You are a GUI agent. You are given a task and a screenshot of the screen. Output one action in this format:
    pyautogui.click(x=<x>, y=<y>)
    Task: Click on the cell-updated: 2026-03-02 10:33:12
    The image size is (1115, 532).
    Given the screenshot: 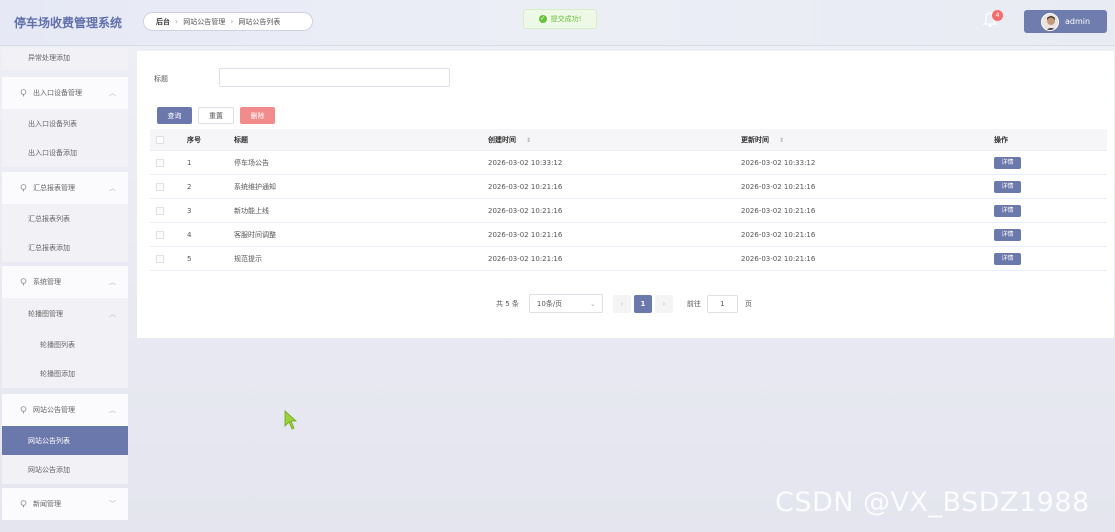 What is the action you would take?
    pyautogui.click(x=778, y=162)
    